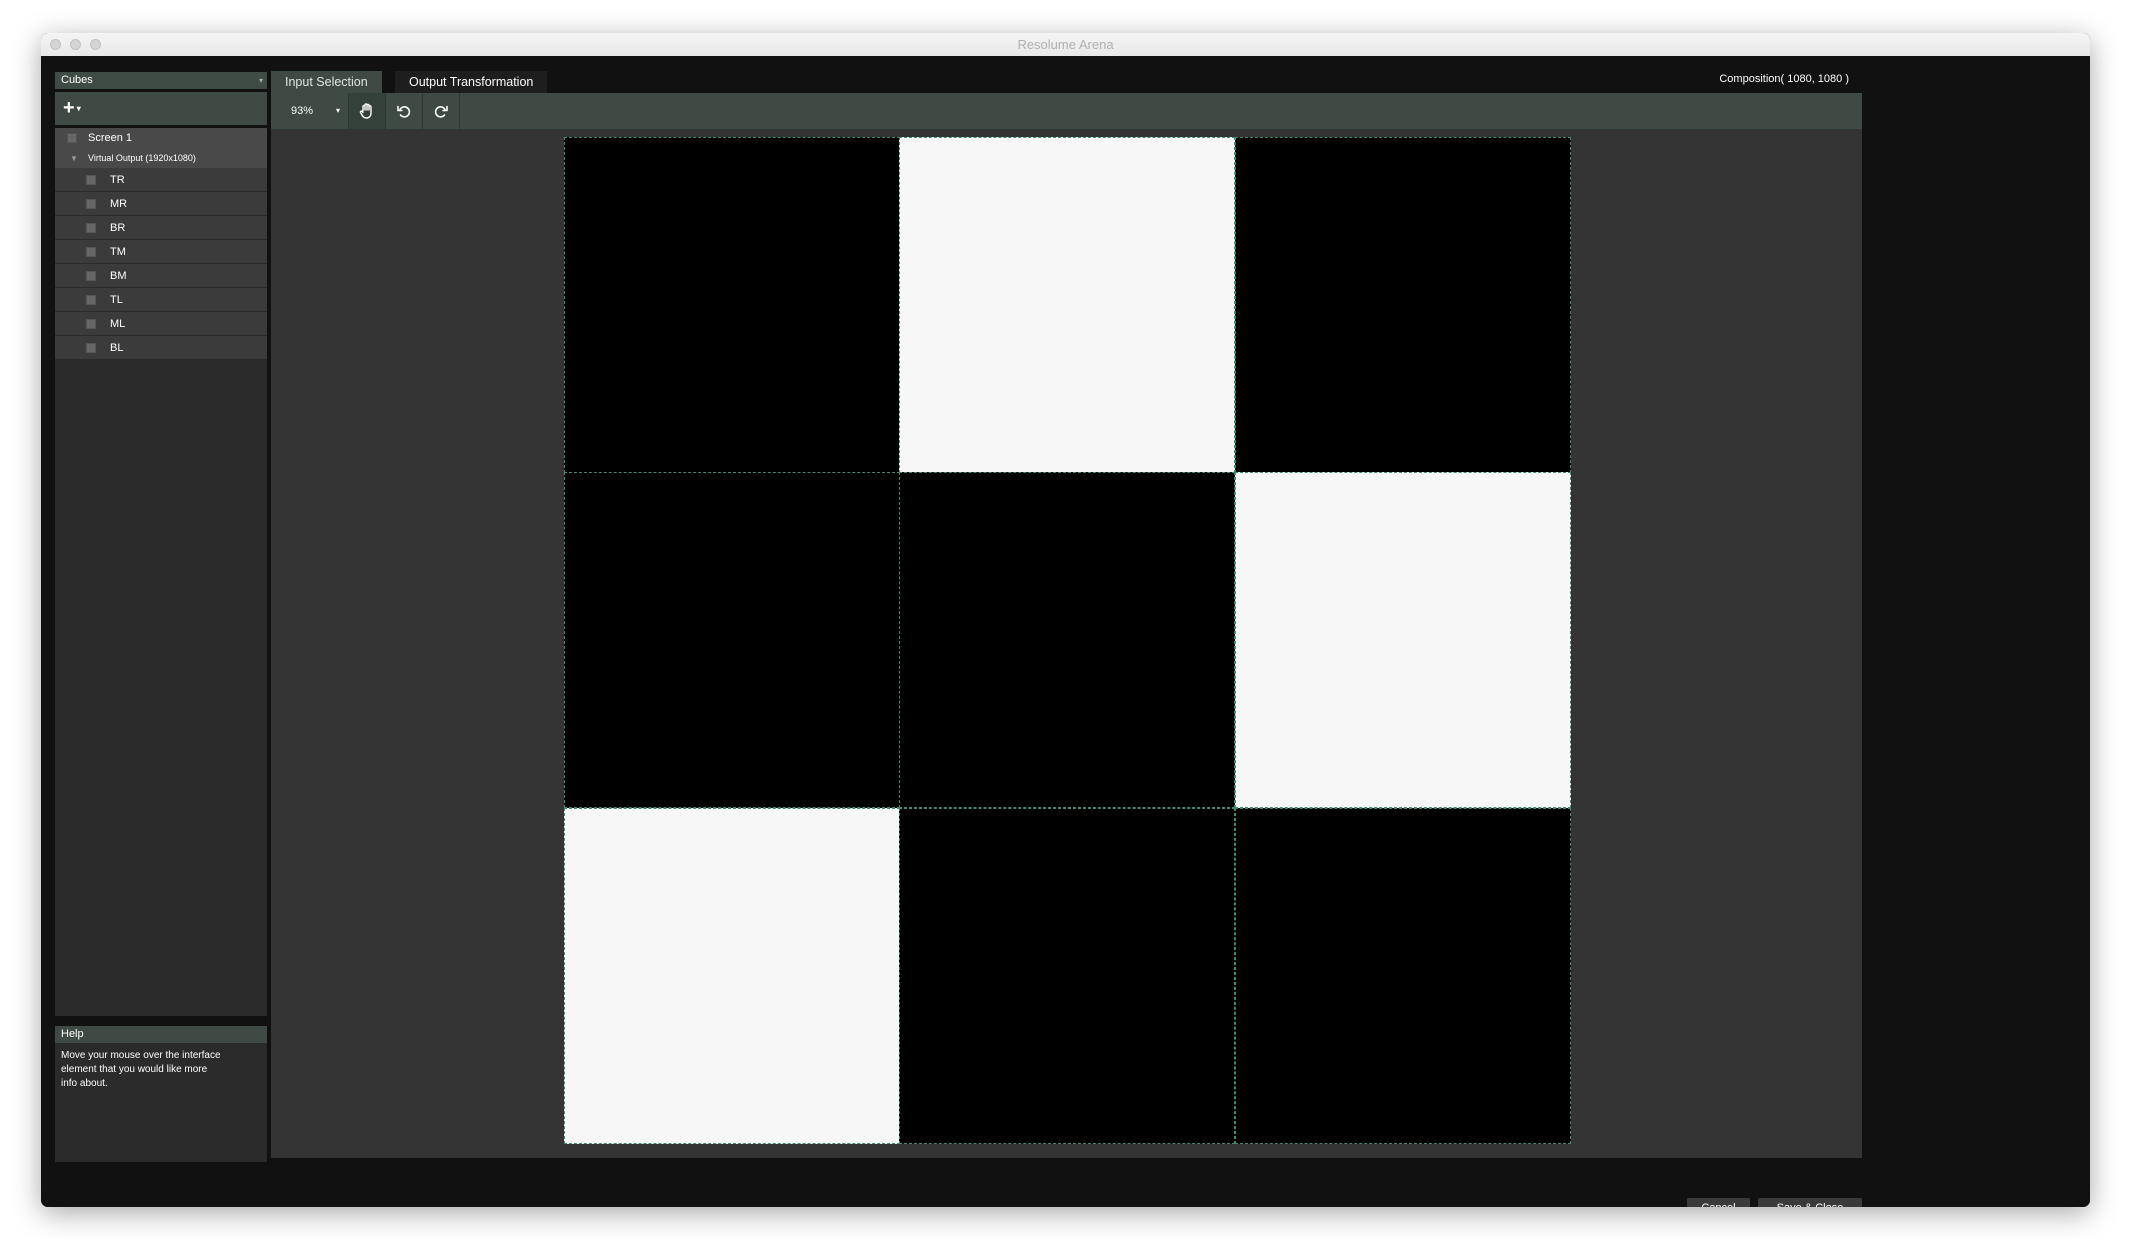 The width and height of the screenshot is (2132, 1258). Describe the element at coordinates (118, 252) in the screenshot. I see `slice-label: TM` at that location.